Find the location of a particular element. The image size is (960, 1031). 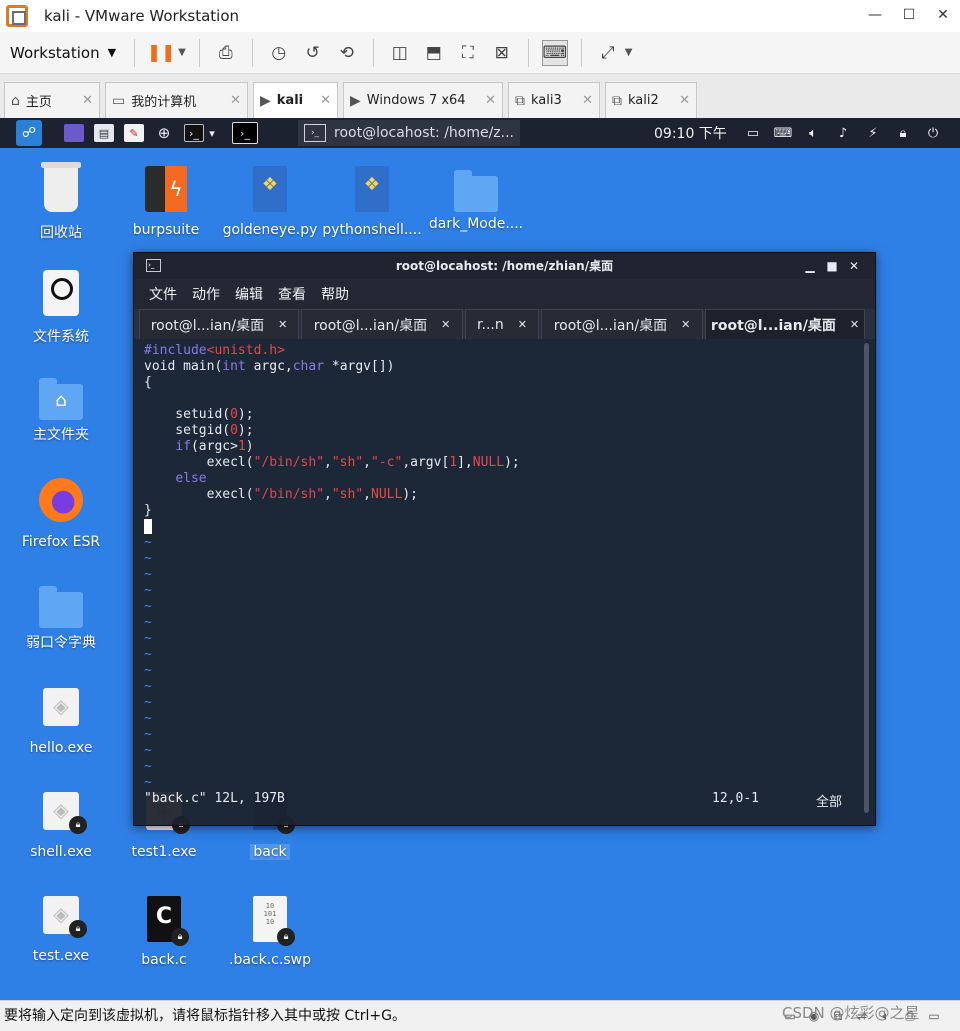

desktop-icon-test-exe: 🔒︎ test.exe is located at coordinates (61, 930).